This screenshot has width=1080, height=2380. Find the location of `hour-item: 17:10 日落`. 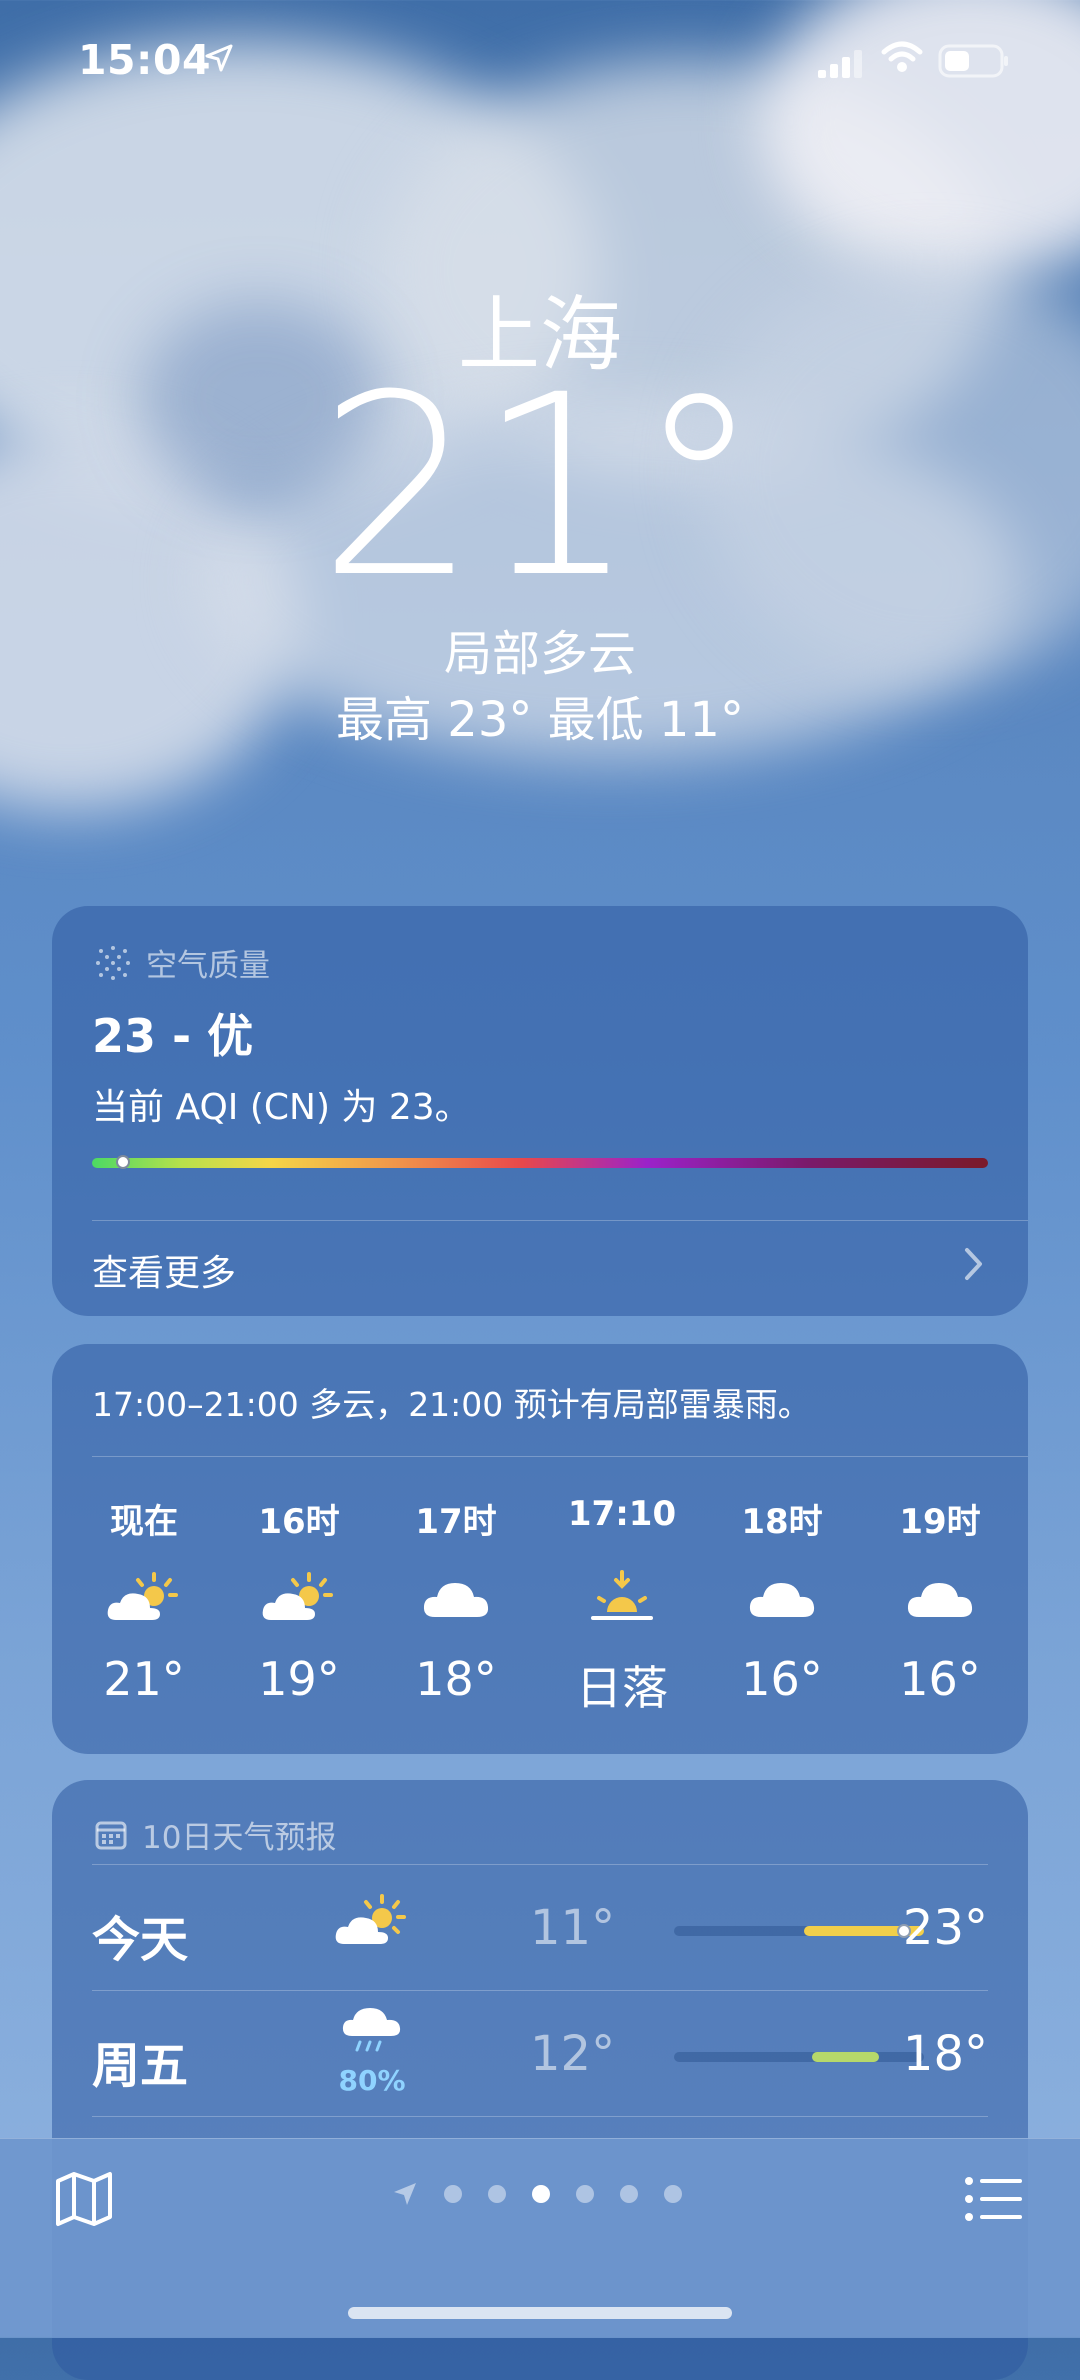

hour-item: 17:10 日落 is located at coordinates (622, 1606).